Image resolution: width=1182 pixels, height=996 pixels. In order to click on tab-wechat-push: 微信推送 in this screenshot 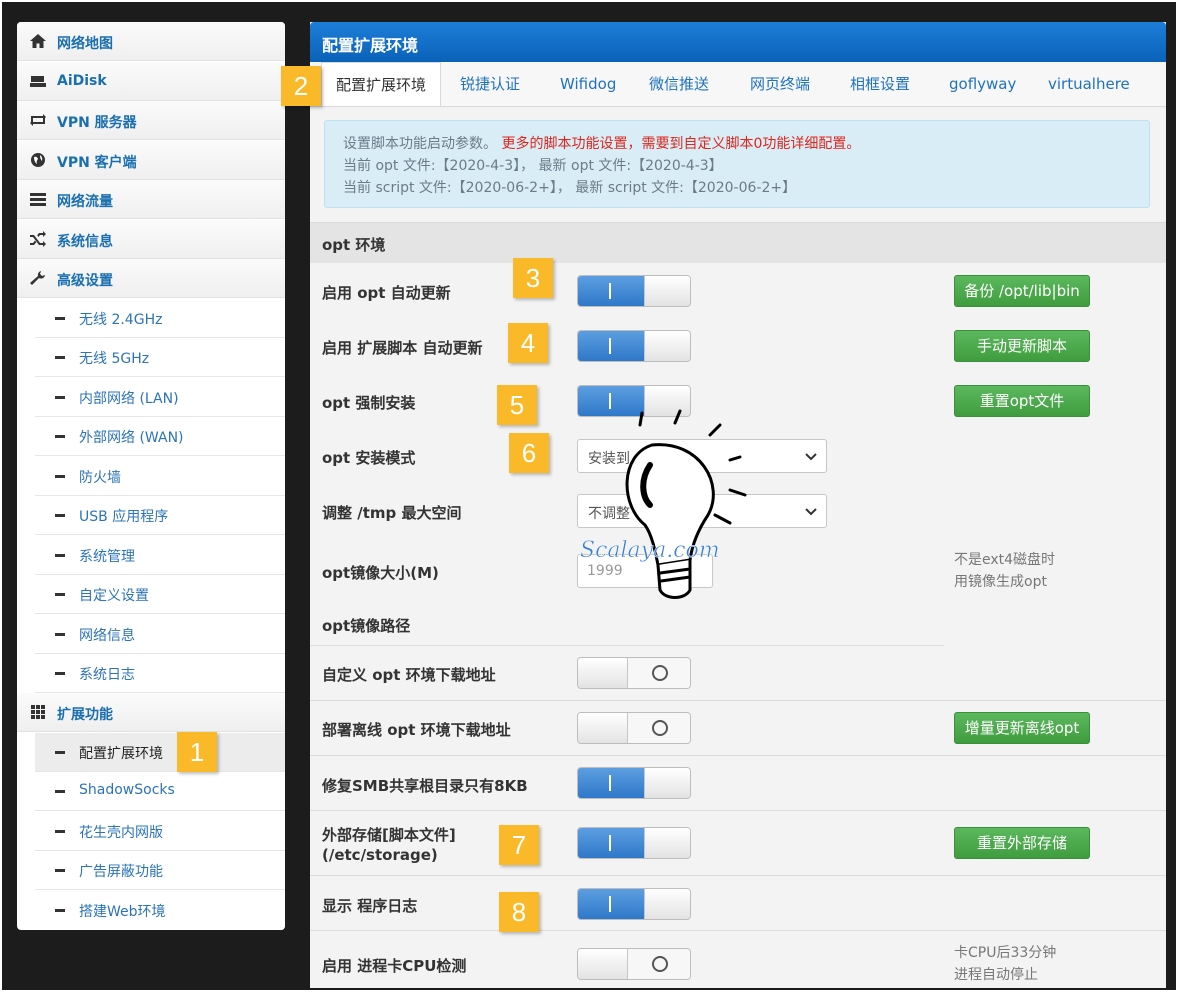, I will do `click(679, 84)`.